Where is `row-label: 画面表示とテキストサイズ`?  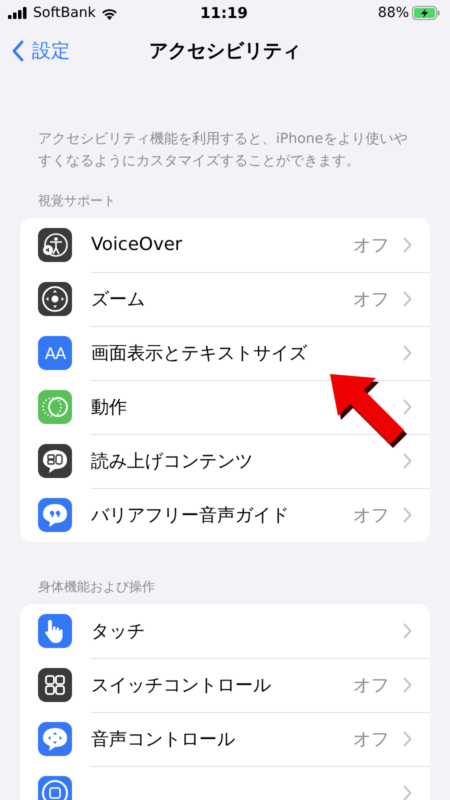 row-label: 画面表示とテキストサイズ is located at coordinates (199, 353).